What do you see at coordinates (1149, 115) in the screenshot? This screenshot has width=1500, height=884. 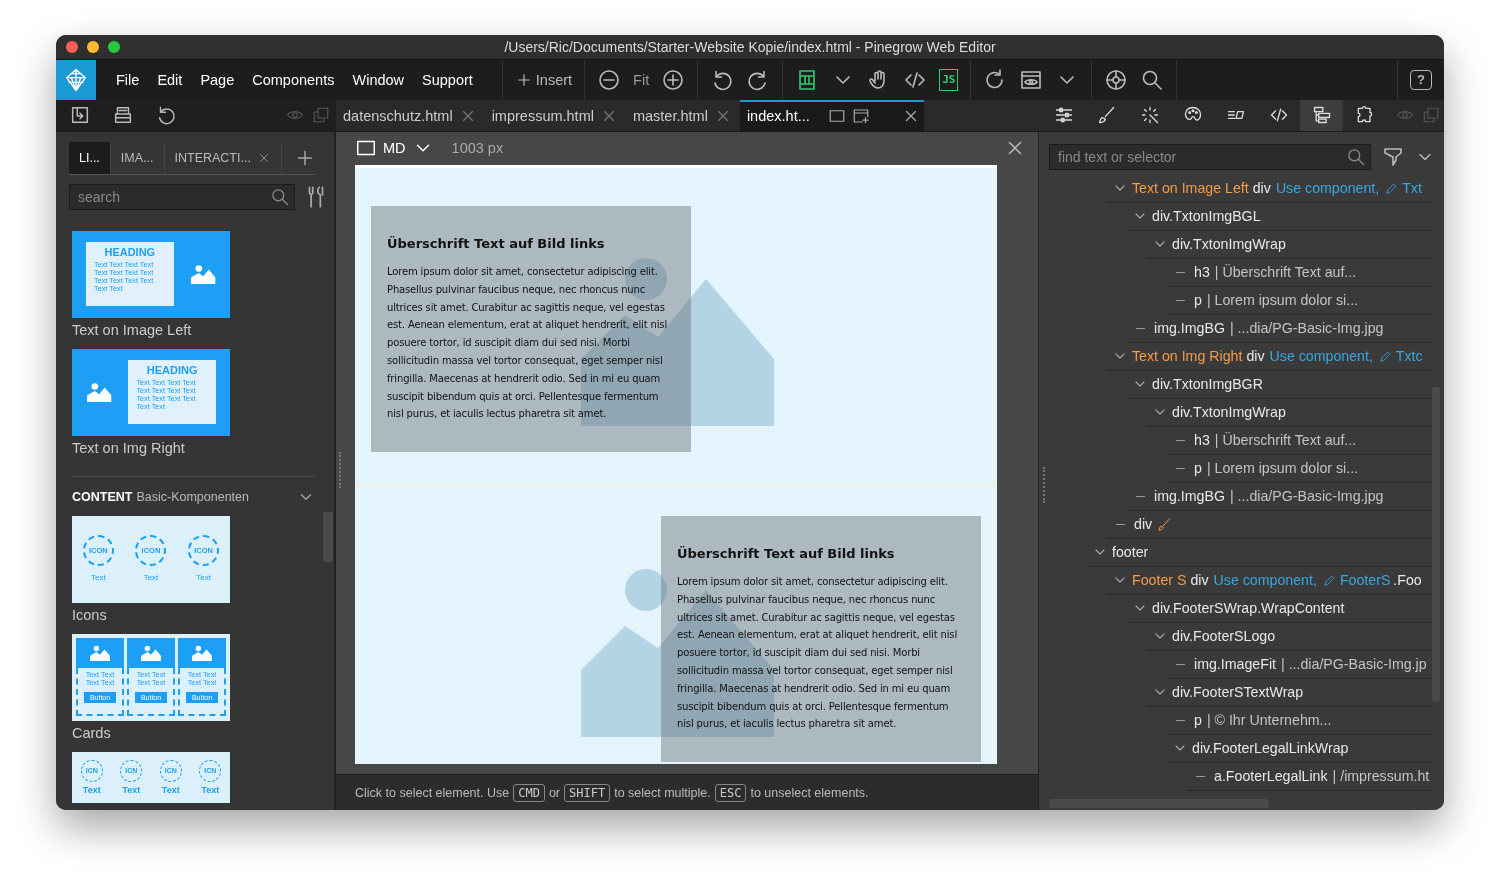 I see `magic-wand-icon` at bounding box center [1149, 115].